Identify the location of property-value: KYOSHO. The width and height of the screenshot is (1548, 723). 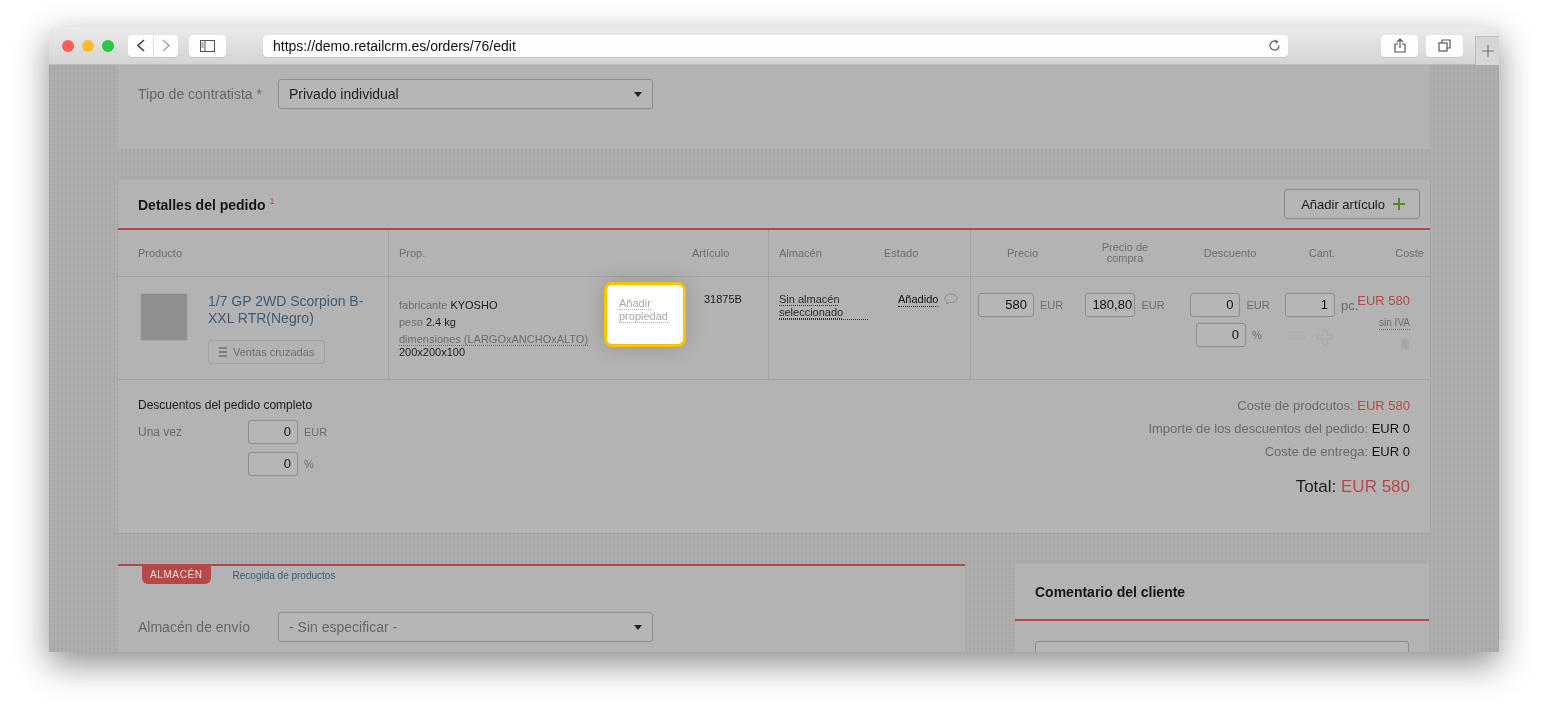
(474, 305).